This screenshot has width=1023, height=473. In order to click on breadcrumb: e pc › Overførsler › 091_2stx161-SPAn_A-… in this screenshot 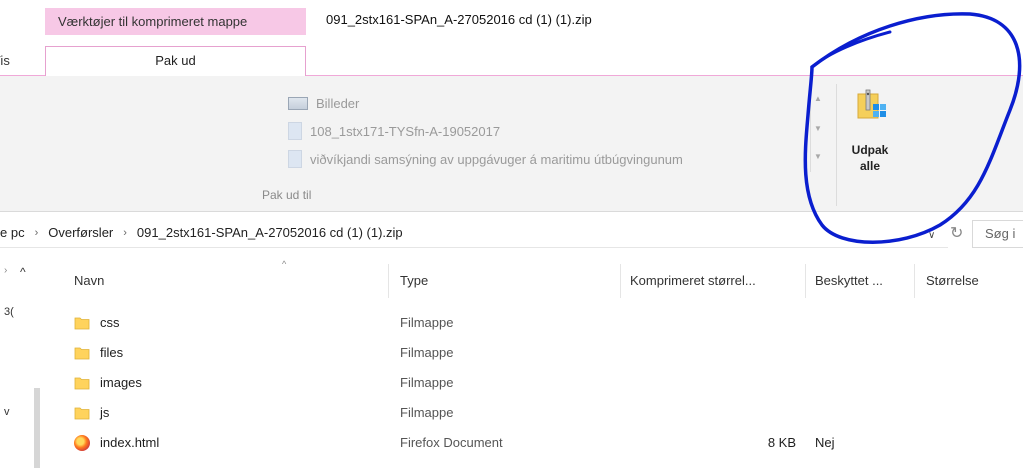, I will do `click(201, 232)`.